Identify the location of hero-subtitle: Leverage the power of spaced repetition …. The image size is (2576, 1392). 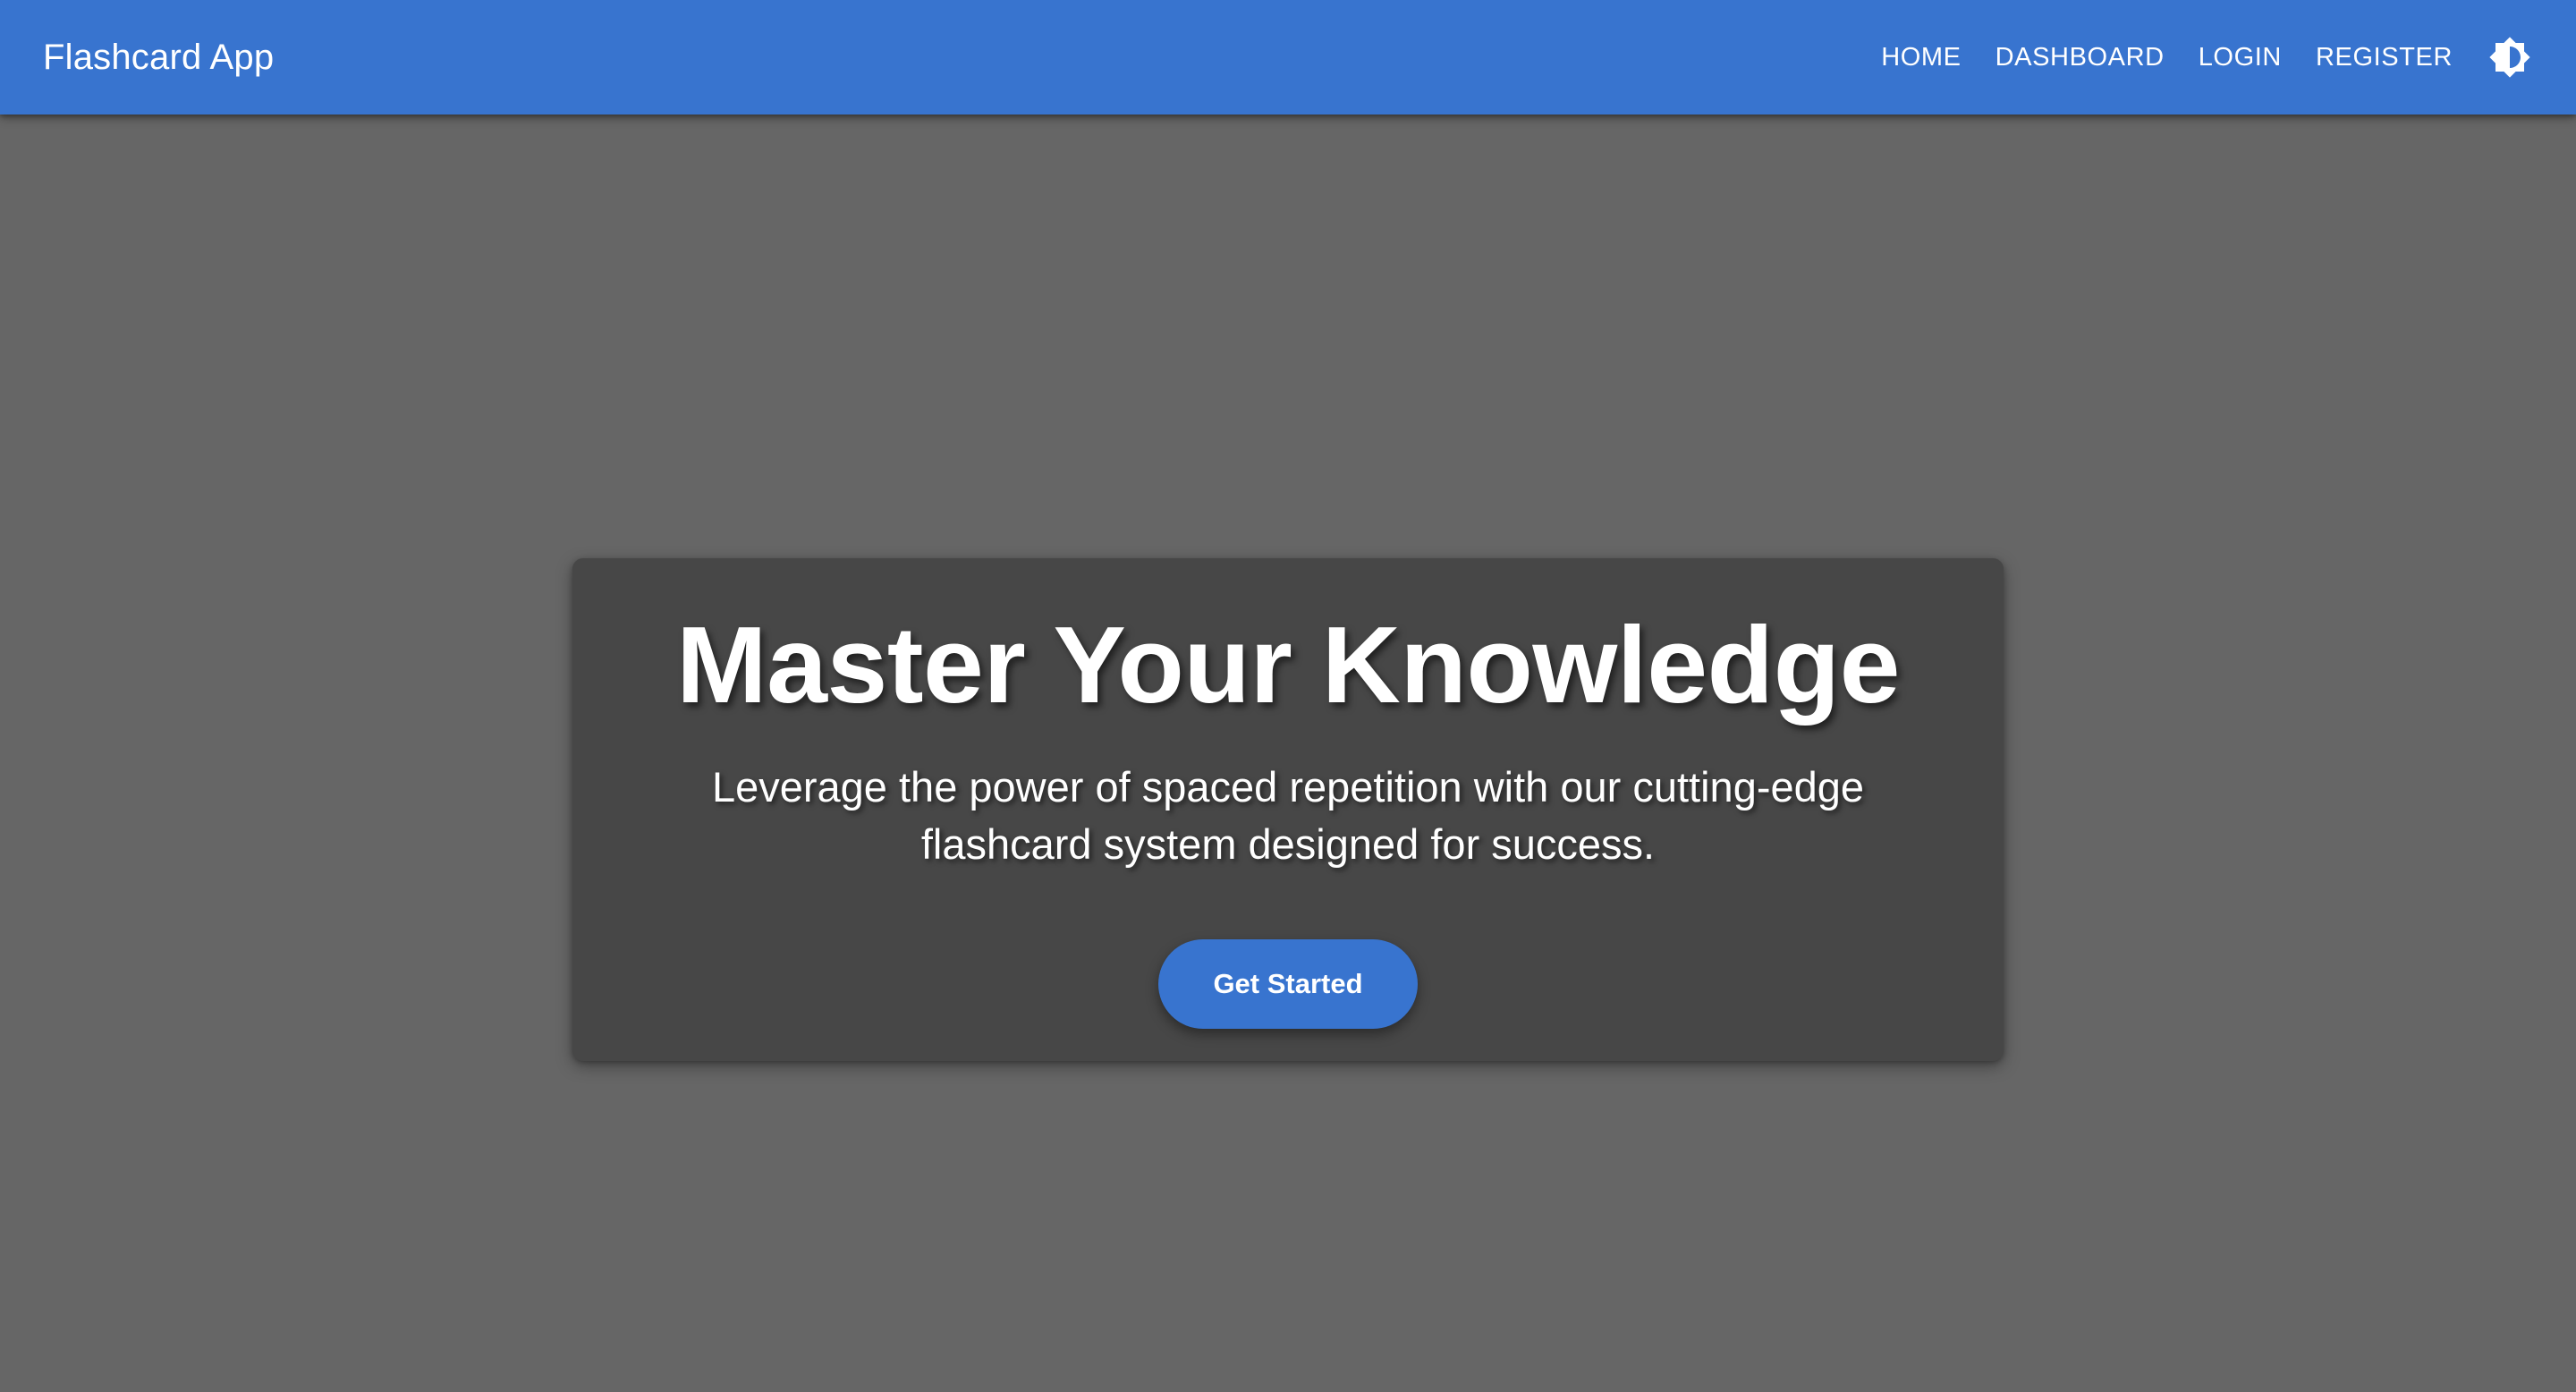
(1288, 816).